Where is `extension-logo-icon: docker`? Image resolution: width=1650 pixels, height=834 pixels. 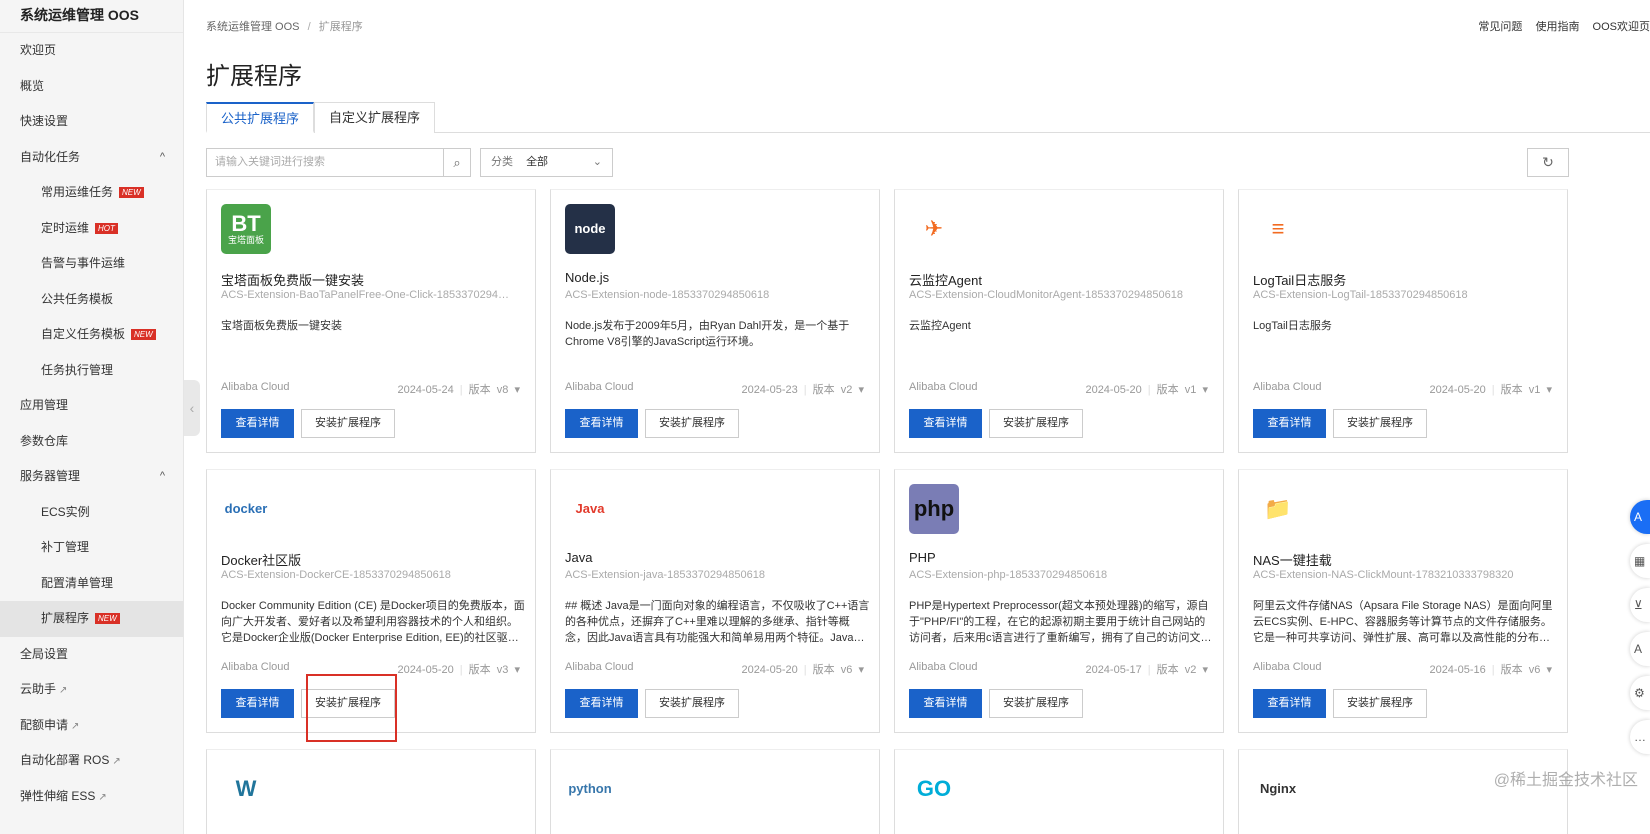
extension-logo-icon: docker is located at coordinates (246, 509).